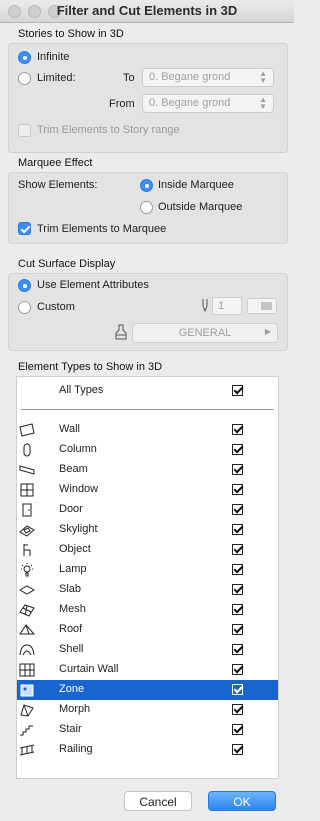 The width and height of the screenshot is (320, 821). Describe the element at coordinates (81, 390) in the screenshot. I see `all-types-label: All Types` at that location.